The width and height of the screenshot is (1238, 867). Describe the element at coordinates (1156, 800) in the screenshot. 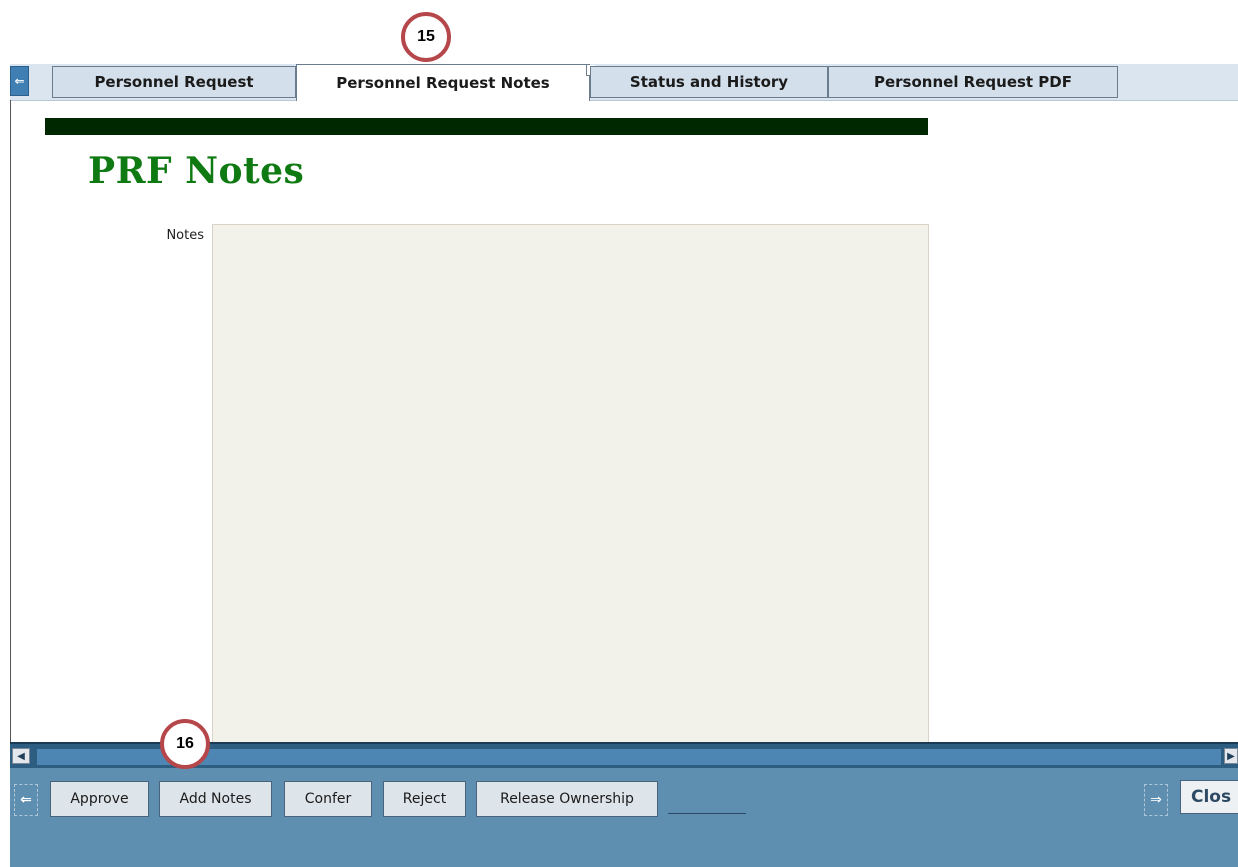

I see `forward-arrow-icon: ⇒` at that location.